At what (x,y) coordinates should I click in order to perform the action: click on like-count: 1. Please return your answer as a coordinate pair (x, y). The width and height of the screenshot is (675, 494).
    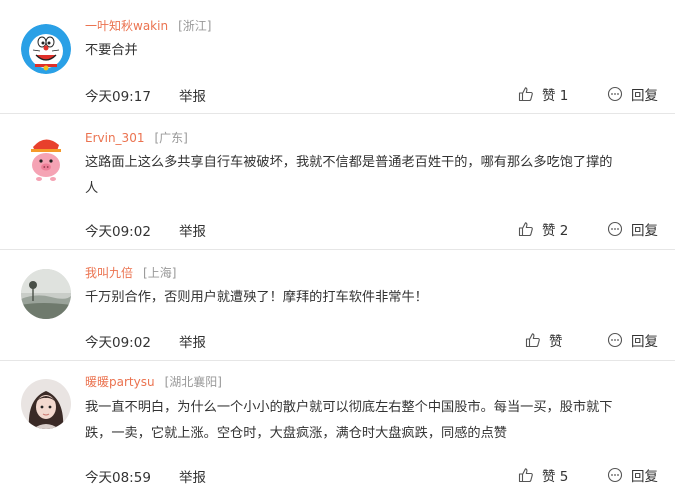
    Looking at the image, I should click on (564, 96).